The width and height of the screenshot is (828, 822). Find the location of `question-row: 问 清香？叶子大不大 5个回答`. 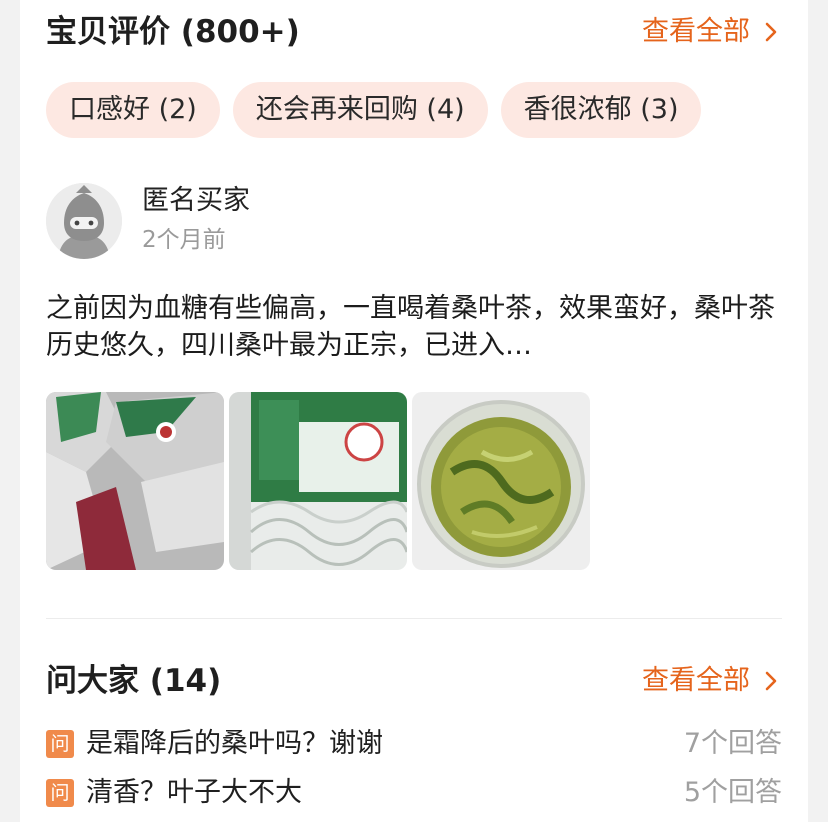

question-row: 问 清香？叶子大不大 5个回答 is located at coordinates (414, 793).